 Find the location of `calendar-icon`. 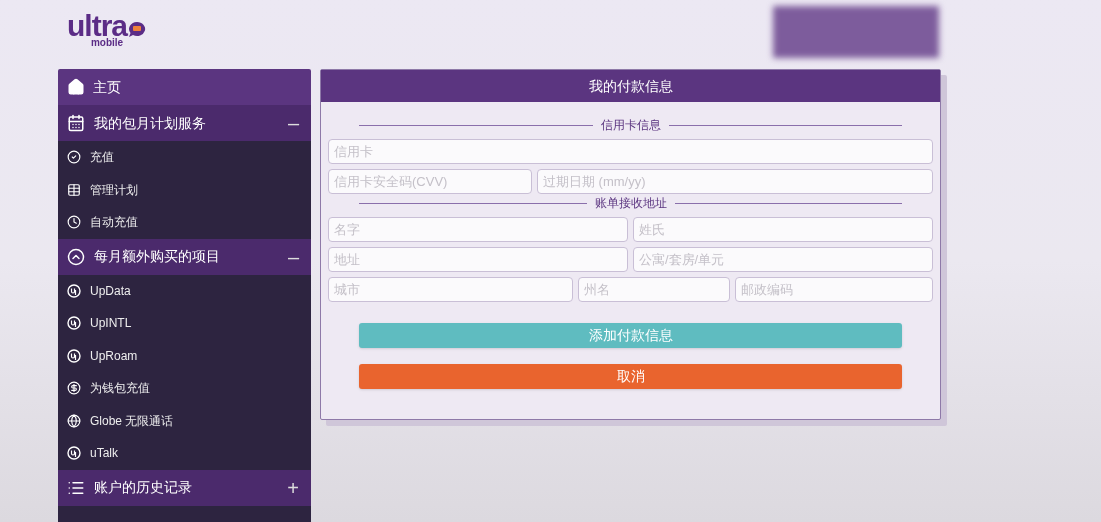

calendar-icon is located at coordinates (76, 123).